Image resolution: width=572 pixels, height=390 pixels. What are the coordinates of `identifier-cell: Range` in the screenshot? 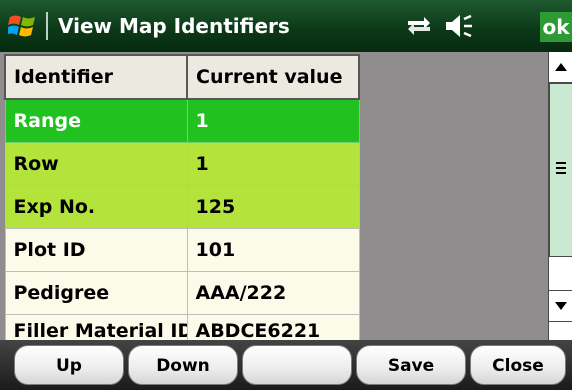 It's located at (96, 120).